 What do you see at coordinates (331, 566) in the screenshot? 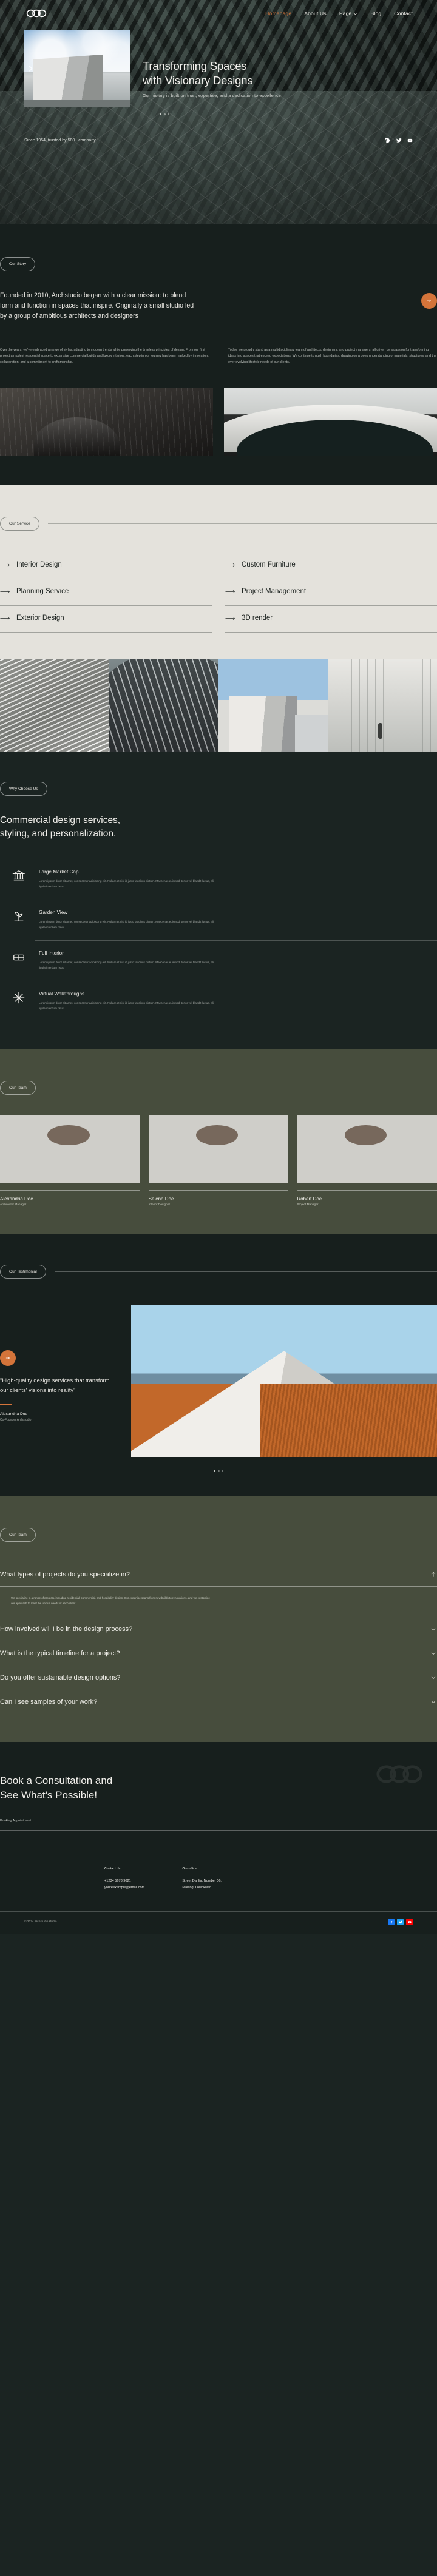
I see `service-item-custom-furniture: Custom Furniture` at bounding box center [331, 566].